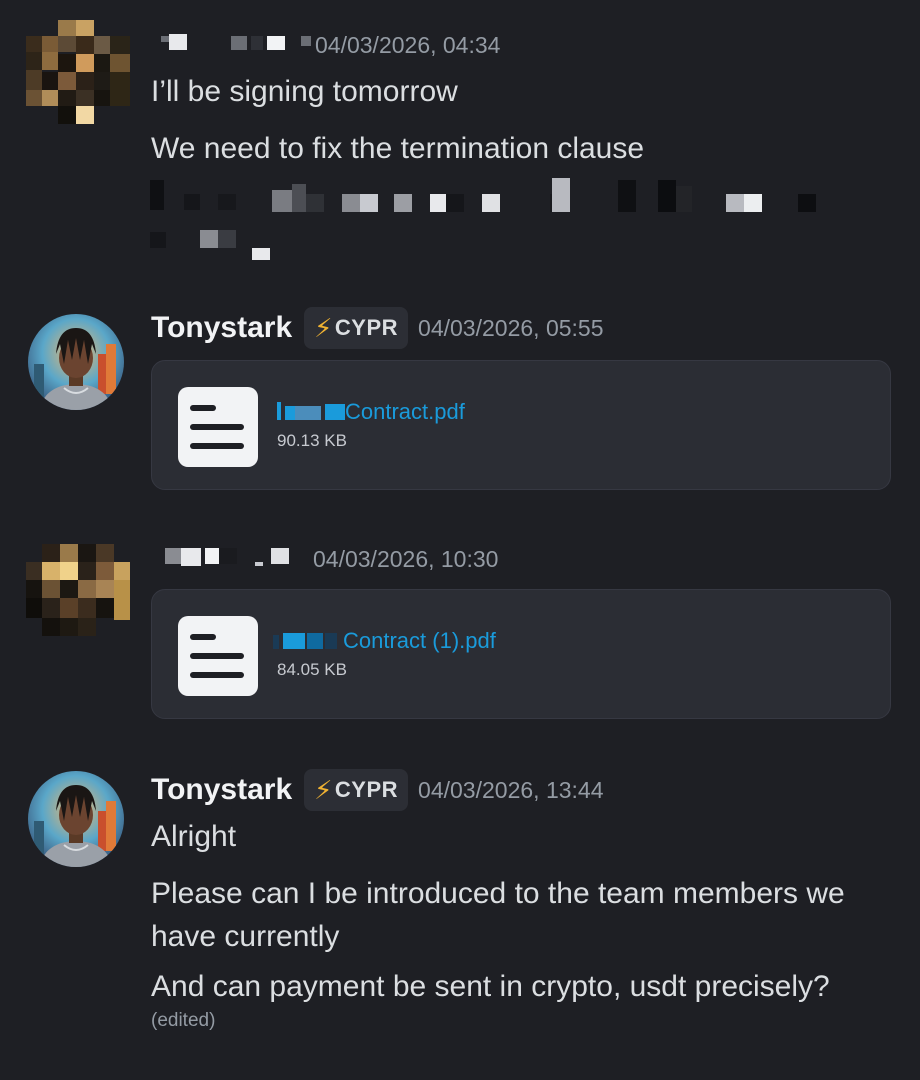 Image resolution: width=920 pixels, height=1080 pixels. What do you see at coordinates (304, 91) in the screenshot?
I see `message-text: I’ll be signing tomorrow` at bounding box center [304, 91].